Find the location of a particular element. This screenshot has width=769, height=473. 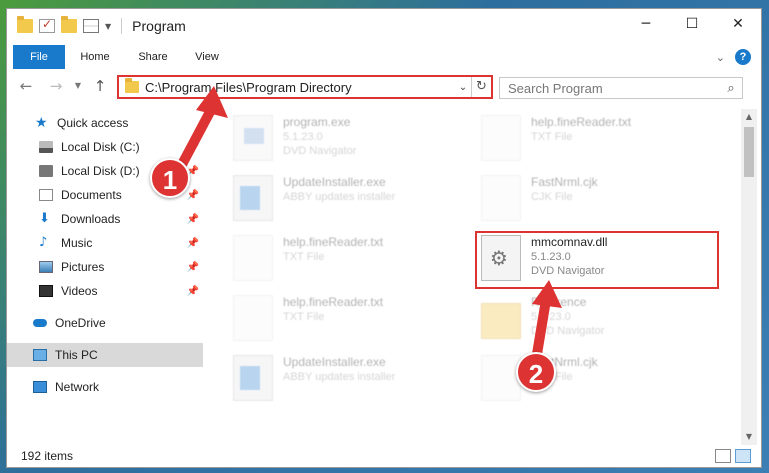

arrow-2-shaft is located at coordinates (541, 330).